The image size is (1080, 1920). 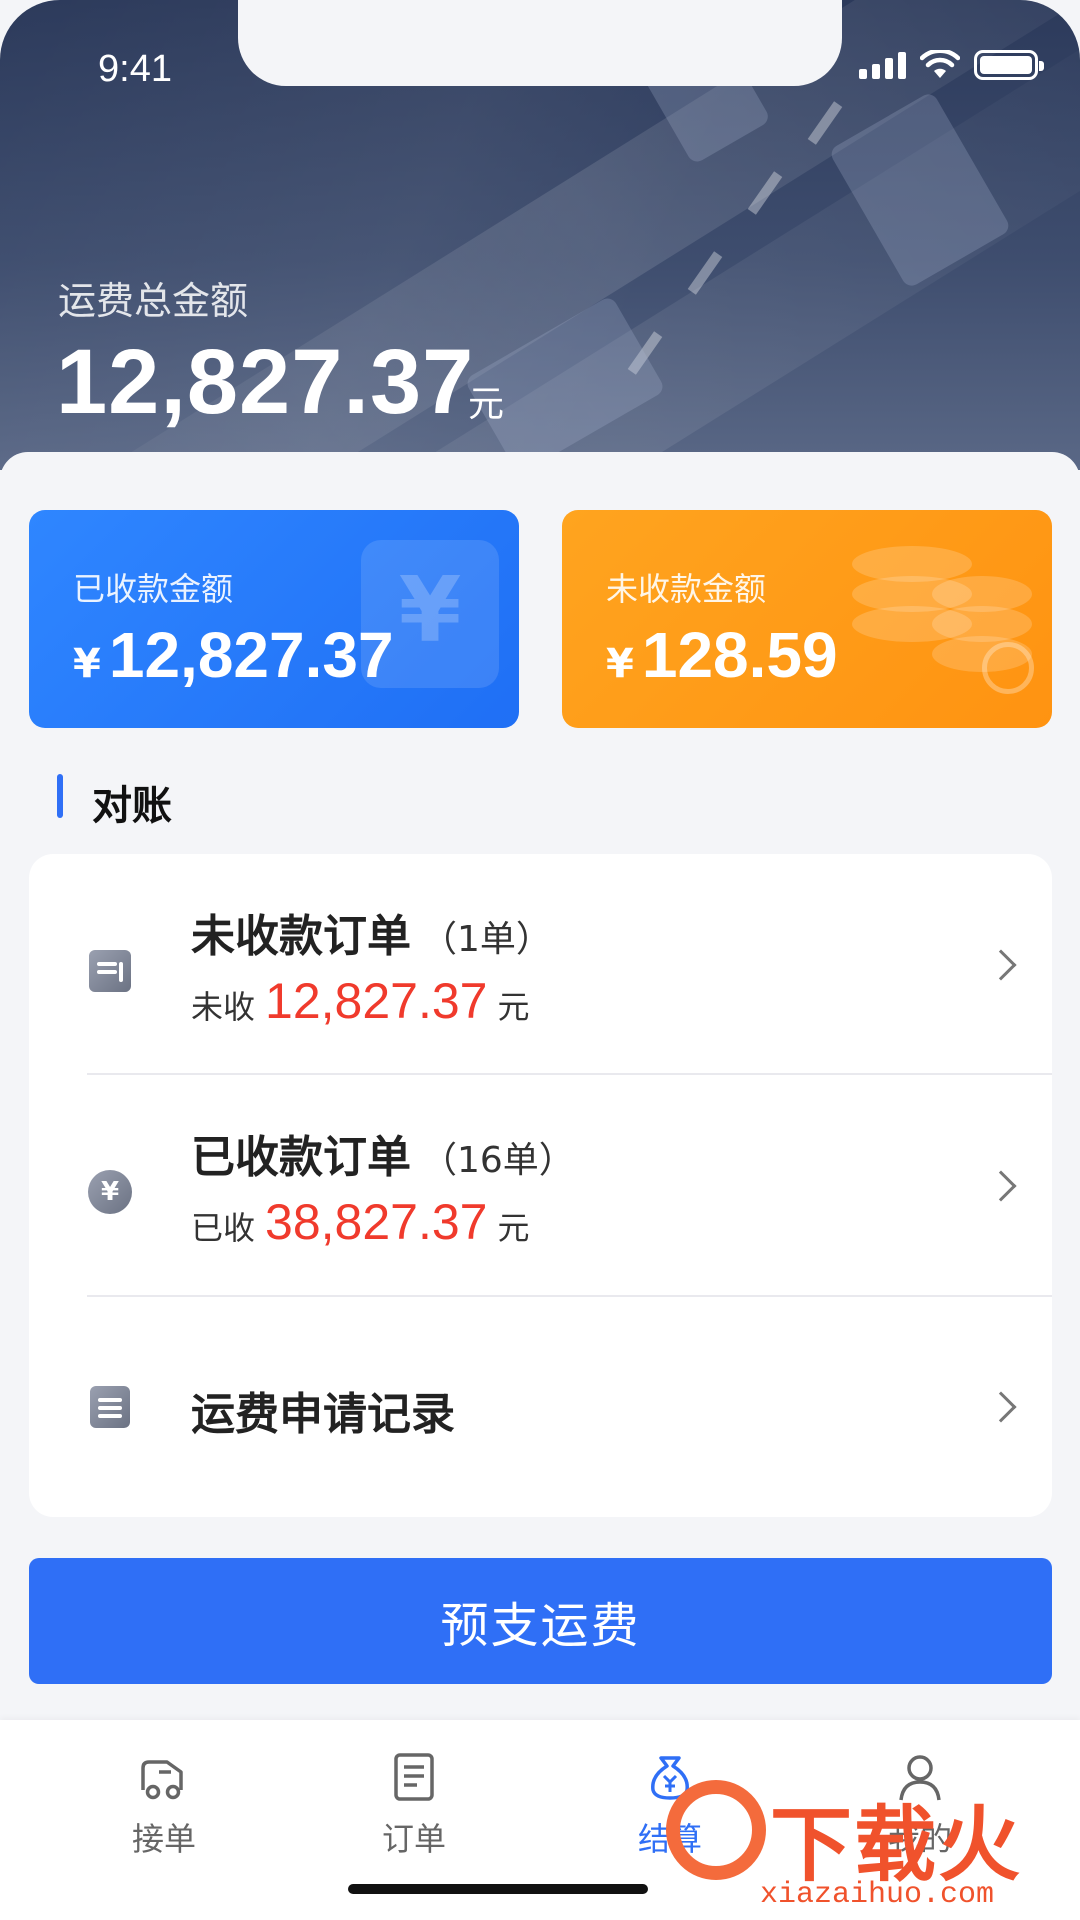 I want to click on paid-amount: 38,827.37, so click(x=376, y=1222).